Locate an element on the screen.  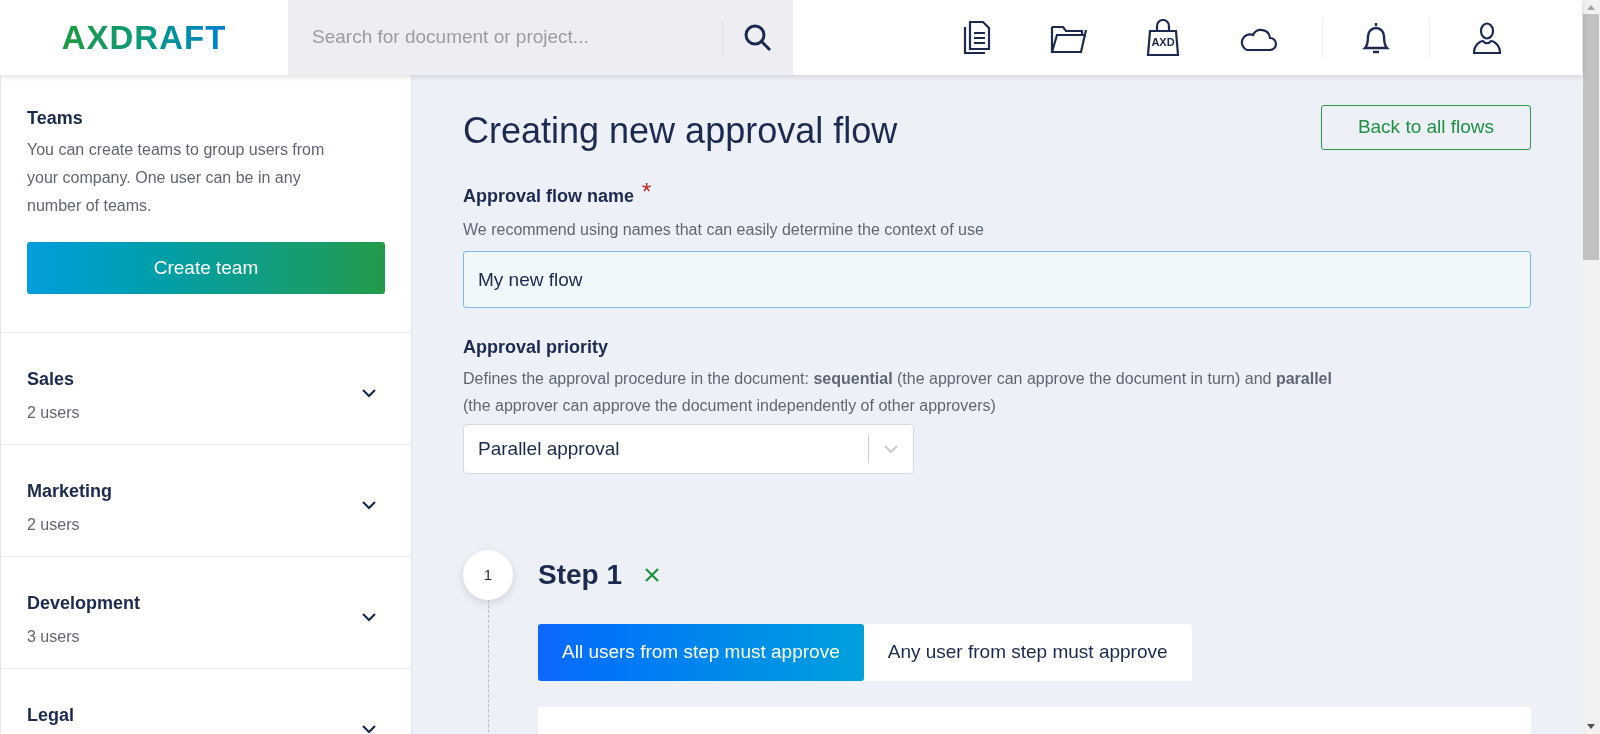
section-title: Teams is located at coordinates (55, 118).